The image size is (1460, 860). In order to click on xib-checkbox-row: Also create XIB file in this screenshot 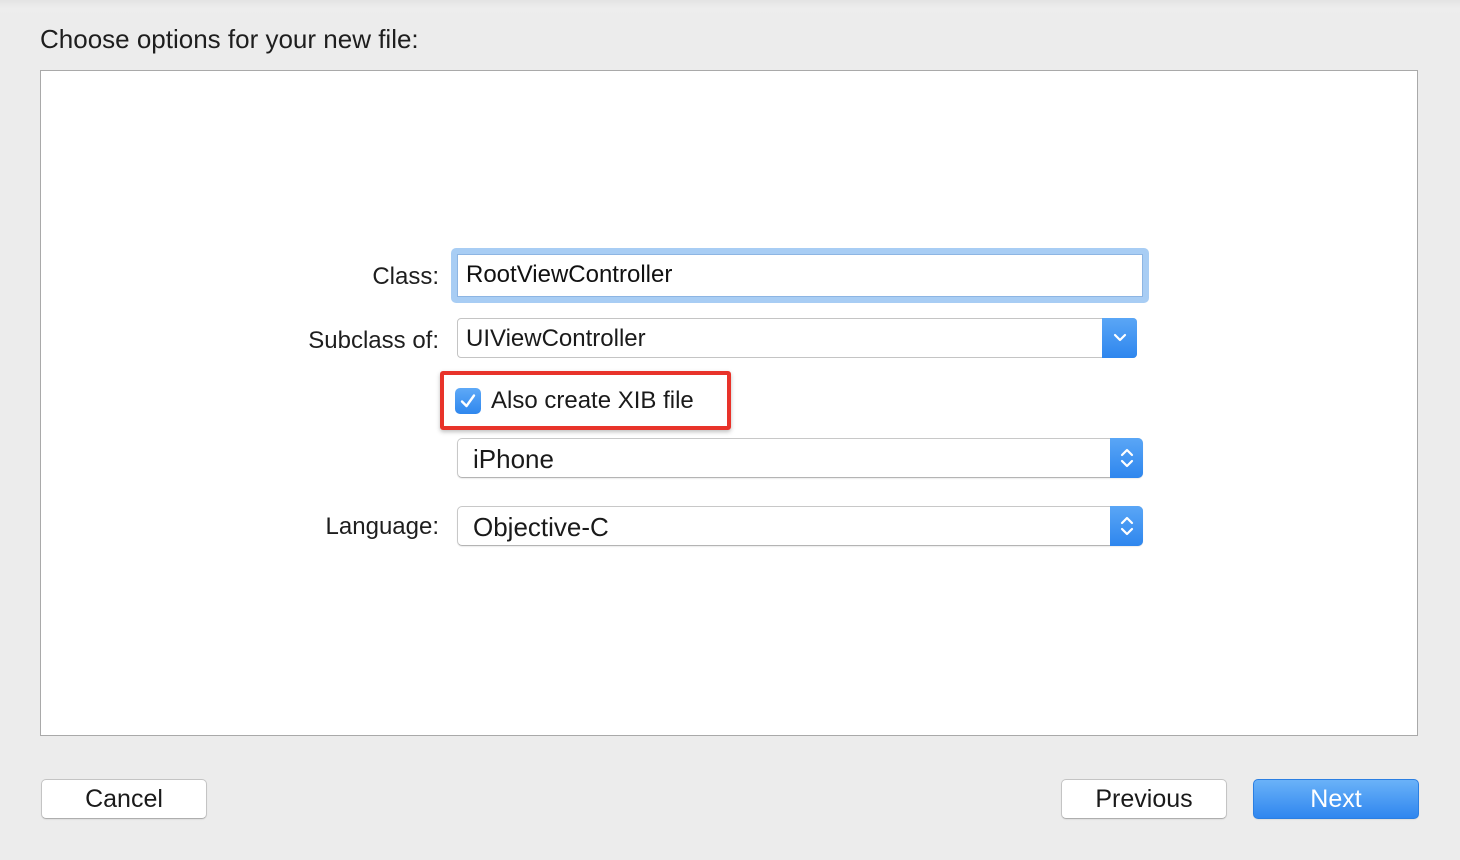, I will do `click(574, 401)`.